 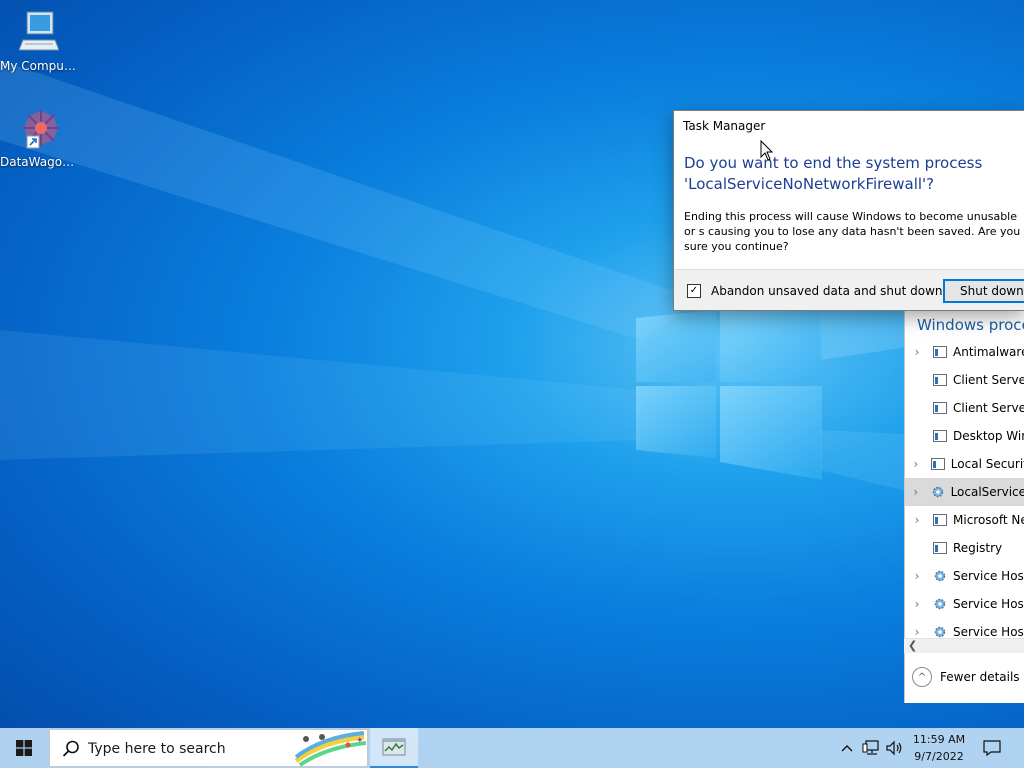 I want to click on show-hidden-icons-button, so click(x=847, y=748).